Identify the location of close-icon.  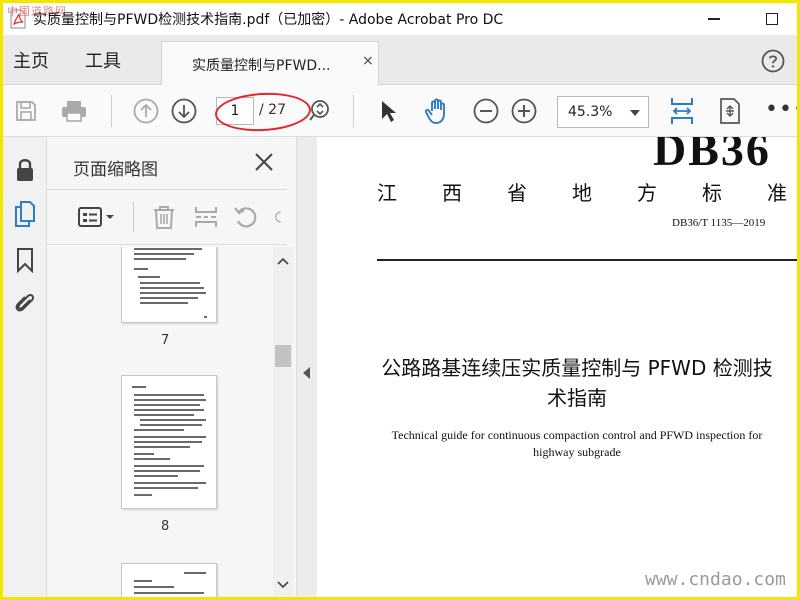
(264, 162).